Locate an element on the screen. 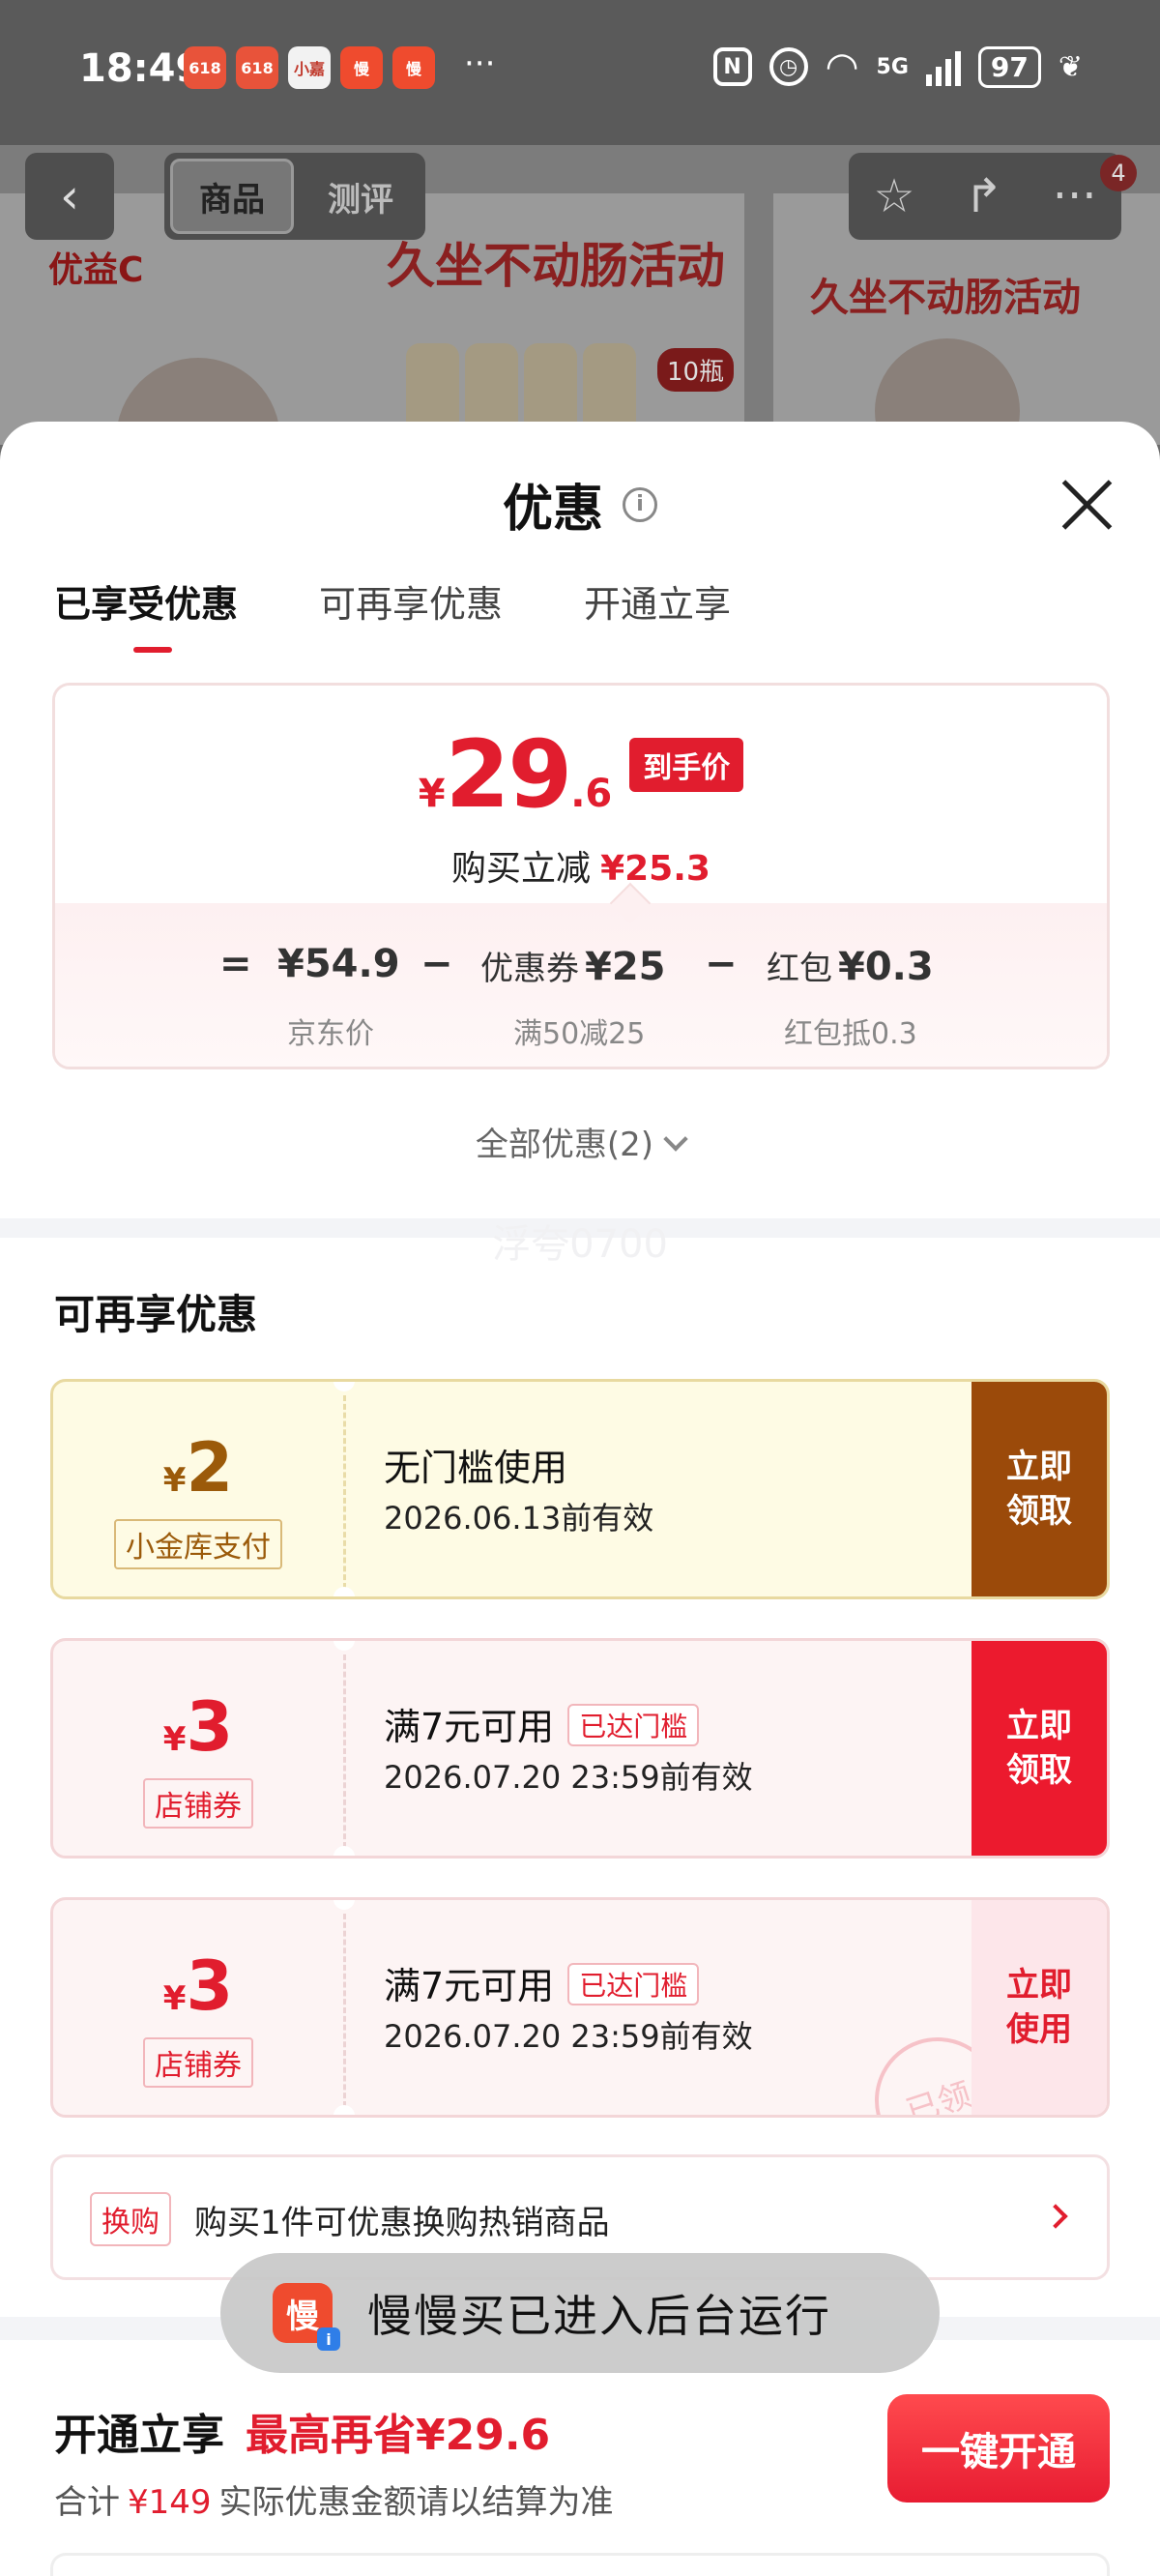 The image size is (1160, 2576). wifi-icon: ◠ is located at coordinates (842, 66).